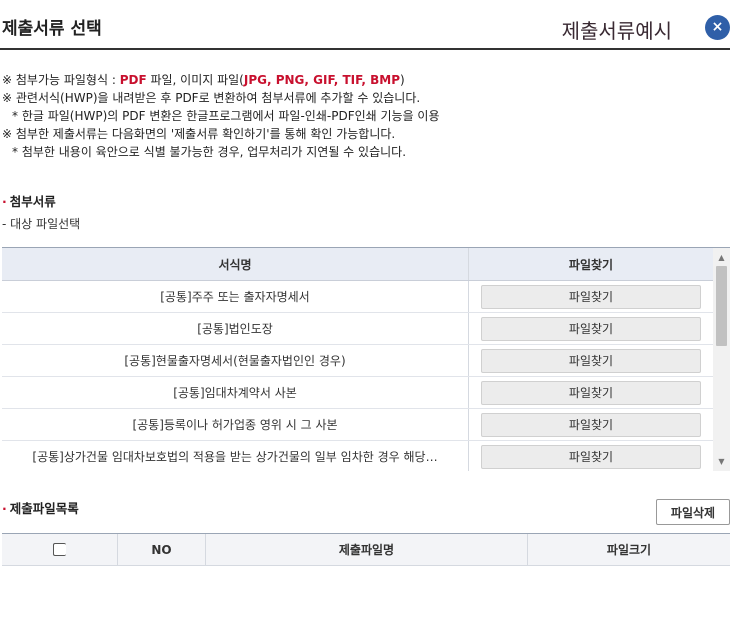 The image size is (745, 630). I want to click on submit-section-label: · 제출파일목록, so click(40, 507).